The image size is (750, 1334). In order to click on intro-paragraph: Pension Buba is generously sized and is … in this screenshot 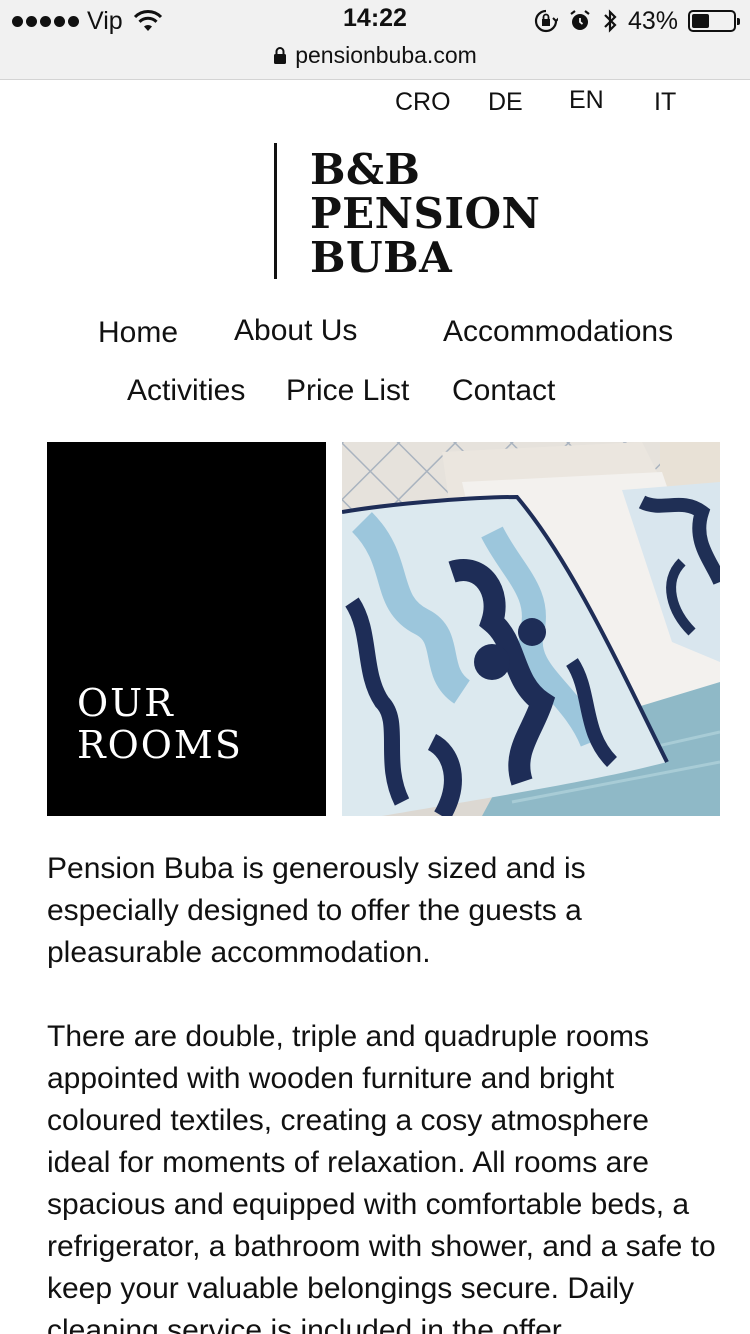, I will do `click(316, 910)`.